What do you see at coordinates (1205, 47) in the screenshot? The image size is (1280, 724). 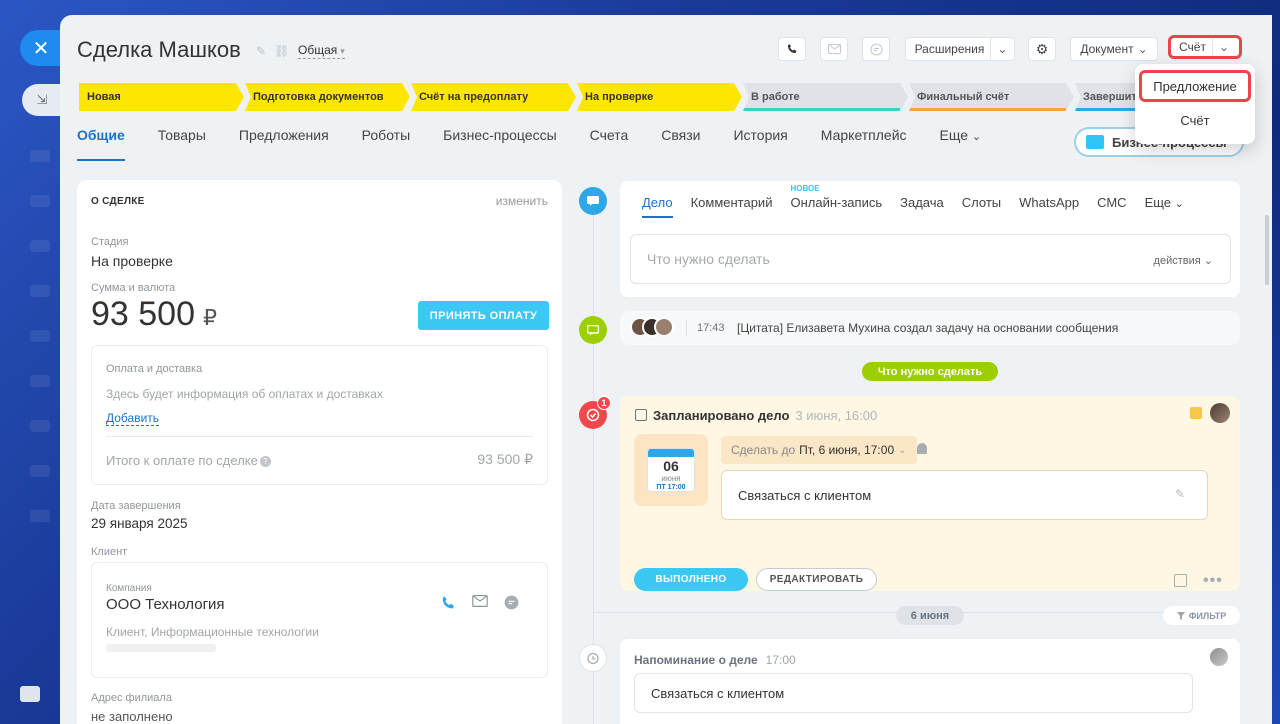 I see `invoice-button: Счёт ⌄` at bounding box center [1205, 47].